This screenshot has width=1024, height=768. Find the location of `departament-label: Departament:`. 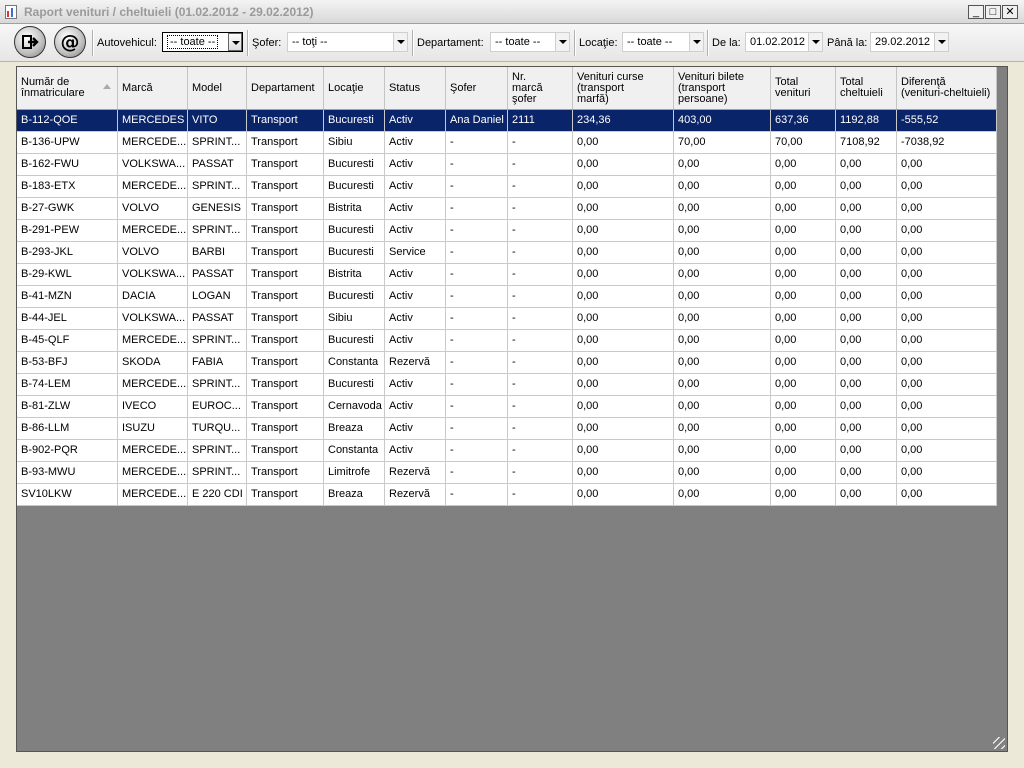

departament-label: Departament: is located at coordinates (450, 43).